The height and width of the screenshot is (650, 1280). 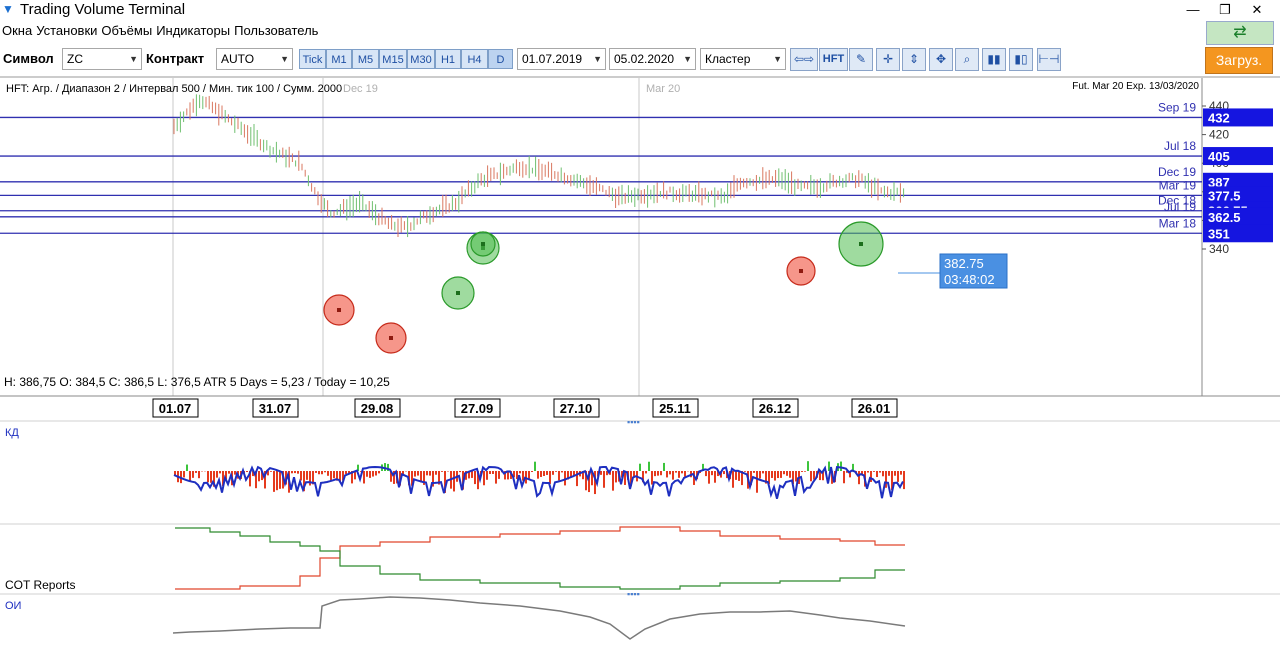 I want to click on date-to-value: 05.02.2020, so click(x=644, y=59).